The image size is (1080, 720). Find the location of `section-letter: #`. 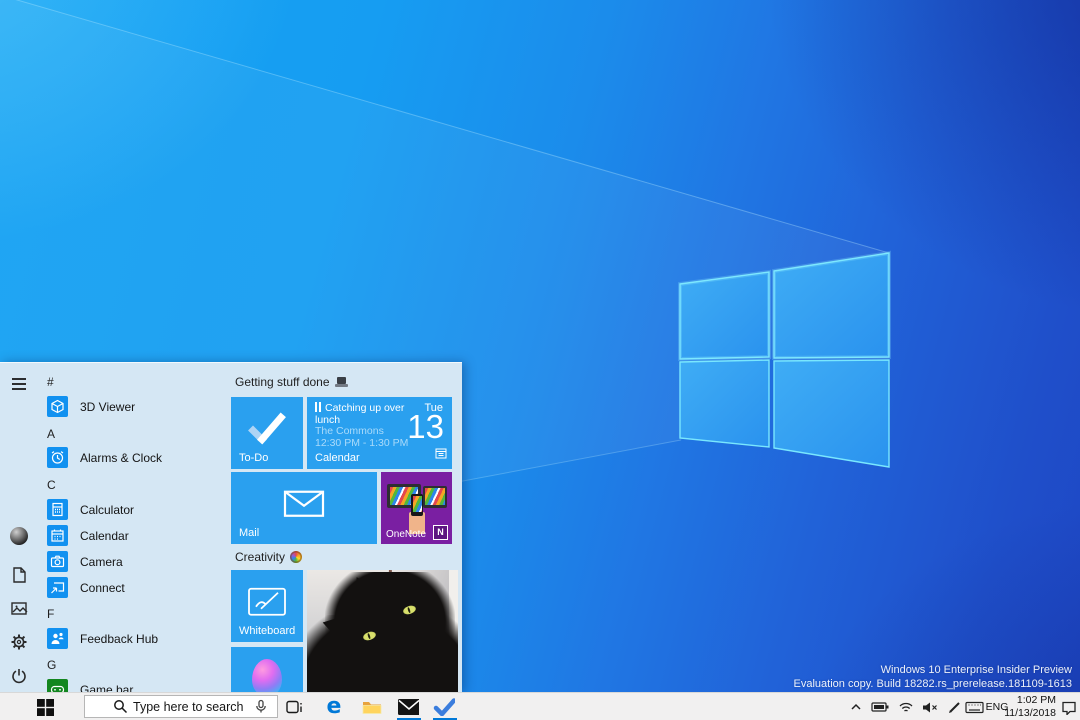

section-letter: # is located at coordinates (50, 382).